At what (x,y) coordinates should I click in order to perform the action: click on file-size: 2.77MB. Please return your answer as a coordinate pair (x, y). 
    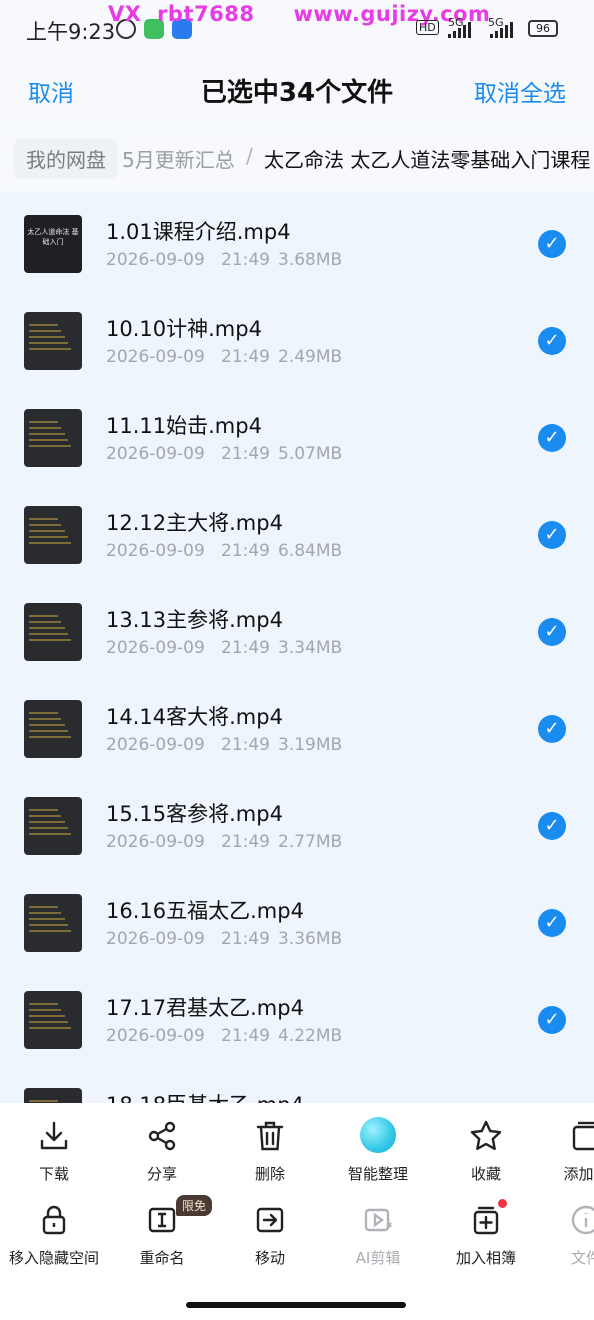
    Looking at the image, I should click on (310, 842).